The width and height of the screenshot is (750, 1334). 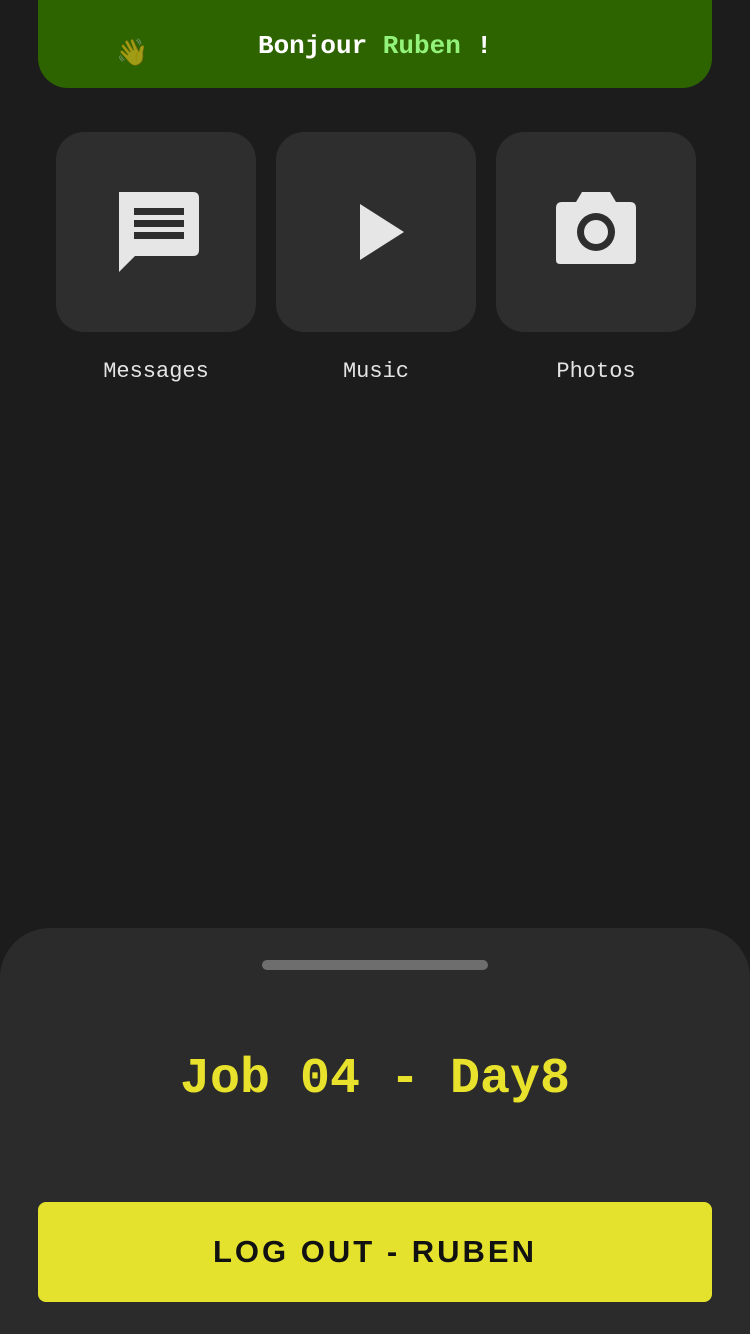 What do you see at coordinates (476, 46) in the screenshot?
I see `greeting-suffix: !` at bounding box center [476, 46].